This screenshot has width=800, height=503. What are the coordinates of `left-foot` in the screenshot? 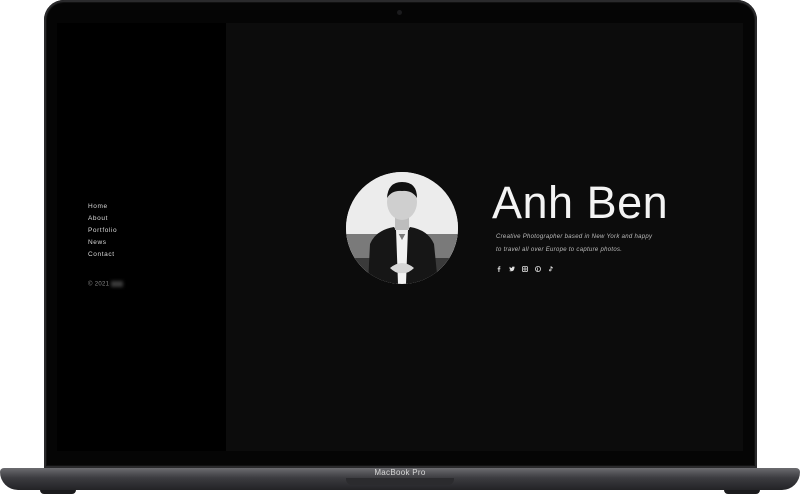 It's located at (58, 492).